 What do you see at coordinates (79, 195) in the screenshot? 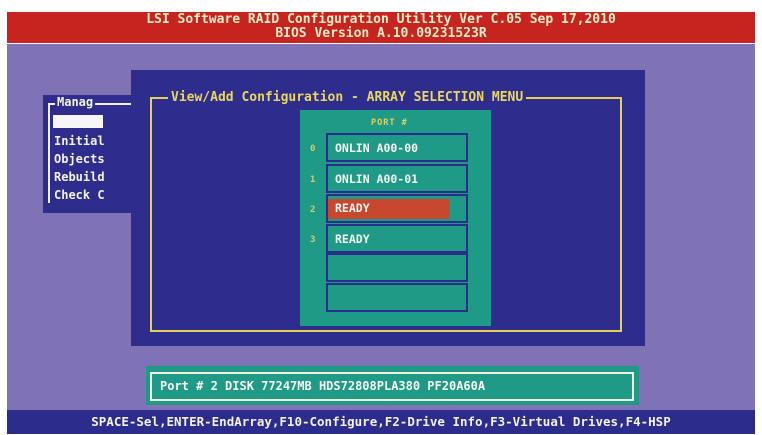
I see `menu-item-check-consistency: Check C` at bounding box center [79, 195].